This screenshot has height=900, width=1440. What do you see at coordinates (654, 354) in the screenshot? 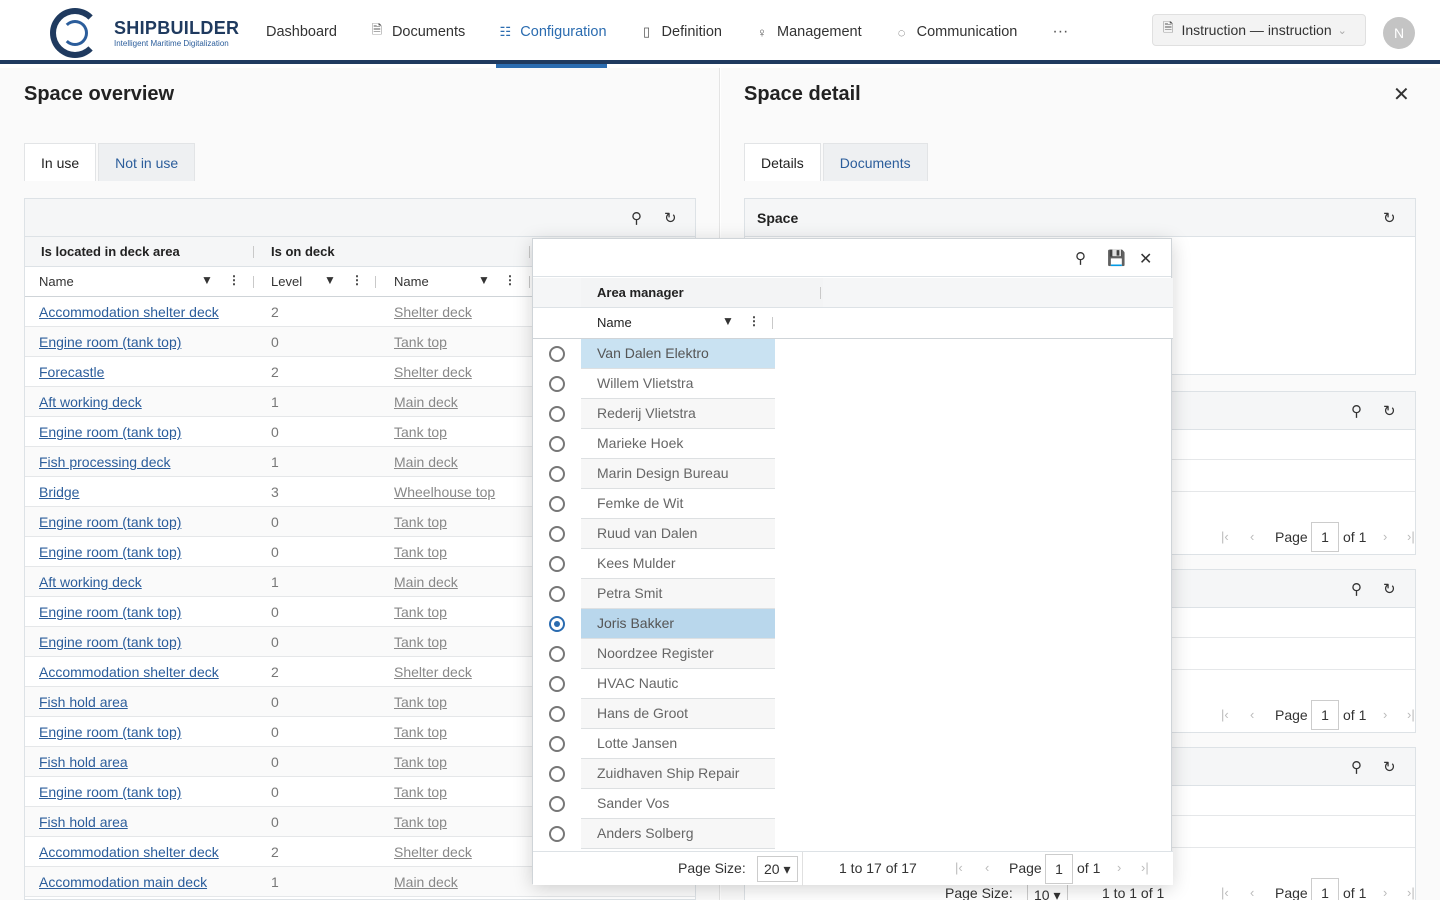
I see `list-item: Van Dalen Elektro` at bounding box center [654, 354].